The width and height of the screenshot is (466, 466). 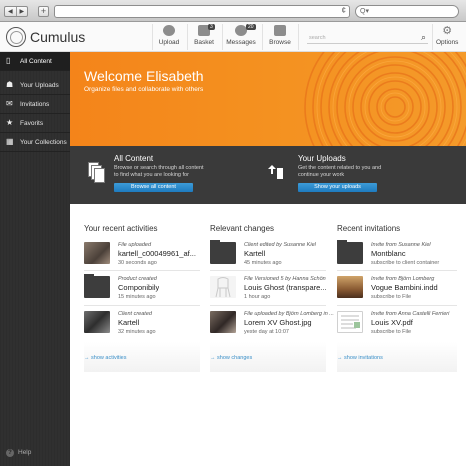 What do you see at coordinates (367, 38) in the screenshot?
I see `search-input: search ⌕` at bounding box center [367, 38].